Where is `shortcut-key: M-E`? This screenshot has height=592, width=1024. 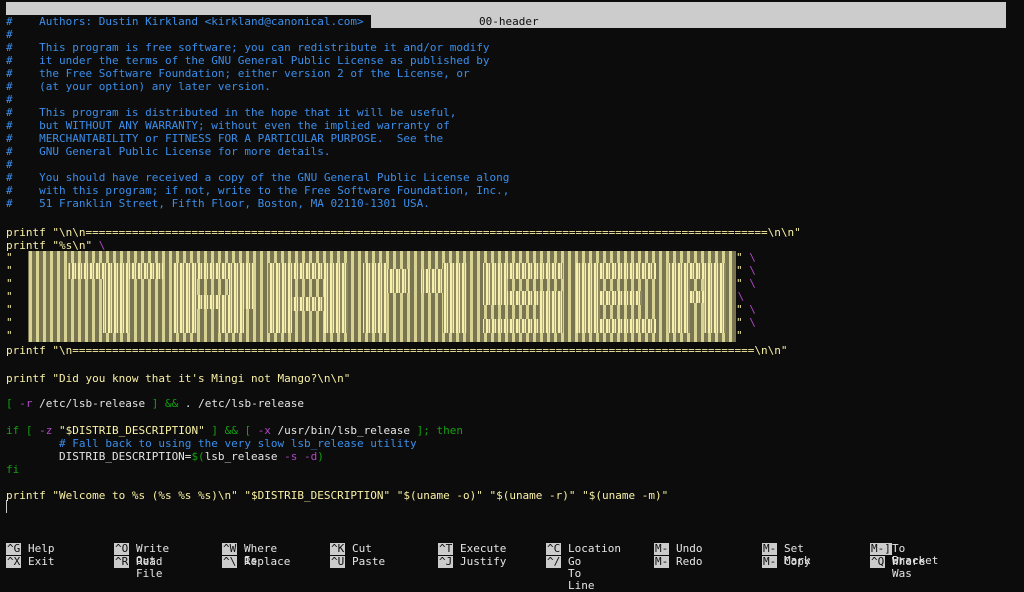 shortcut-key: M-E is located at coordinates (662, 567).